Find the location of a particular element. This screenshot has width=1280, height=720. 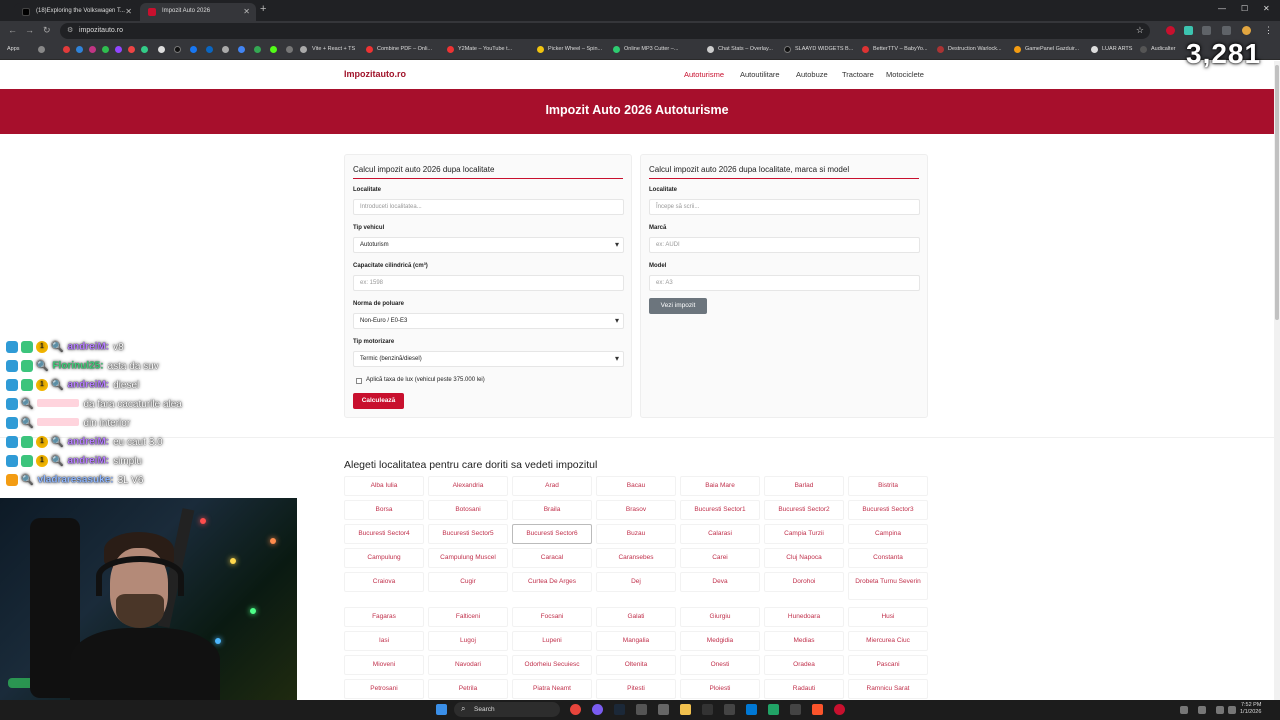

locality-link: Bucuresti Sector3 is located at coordinates (888, 510).